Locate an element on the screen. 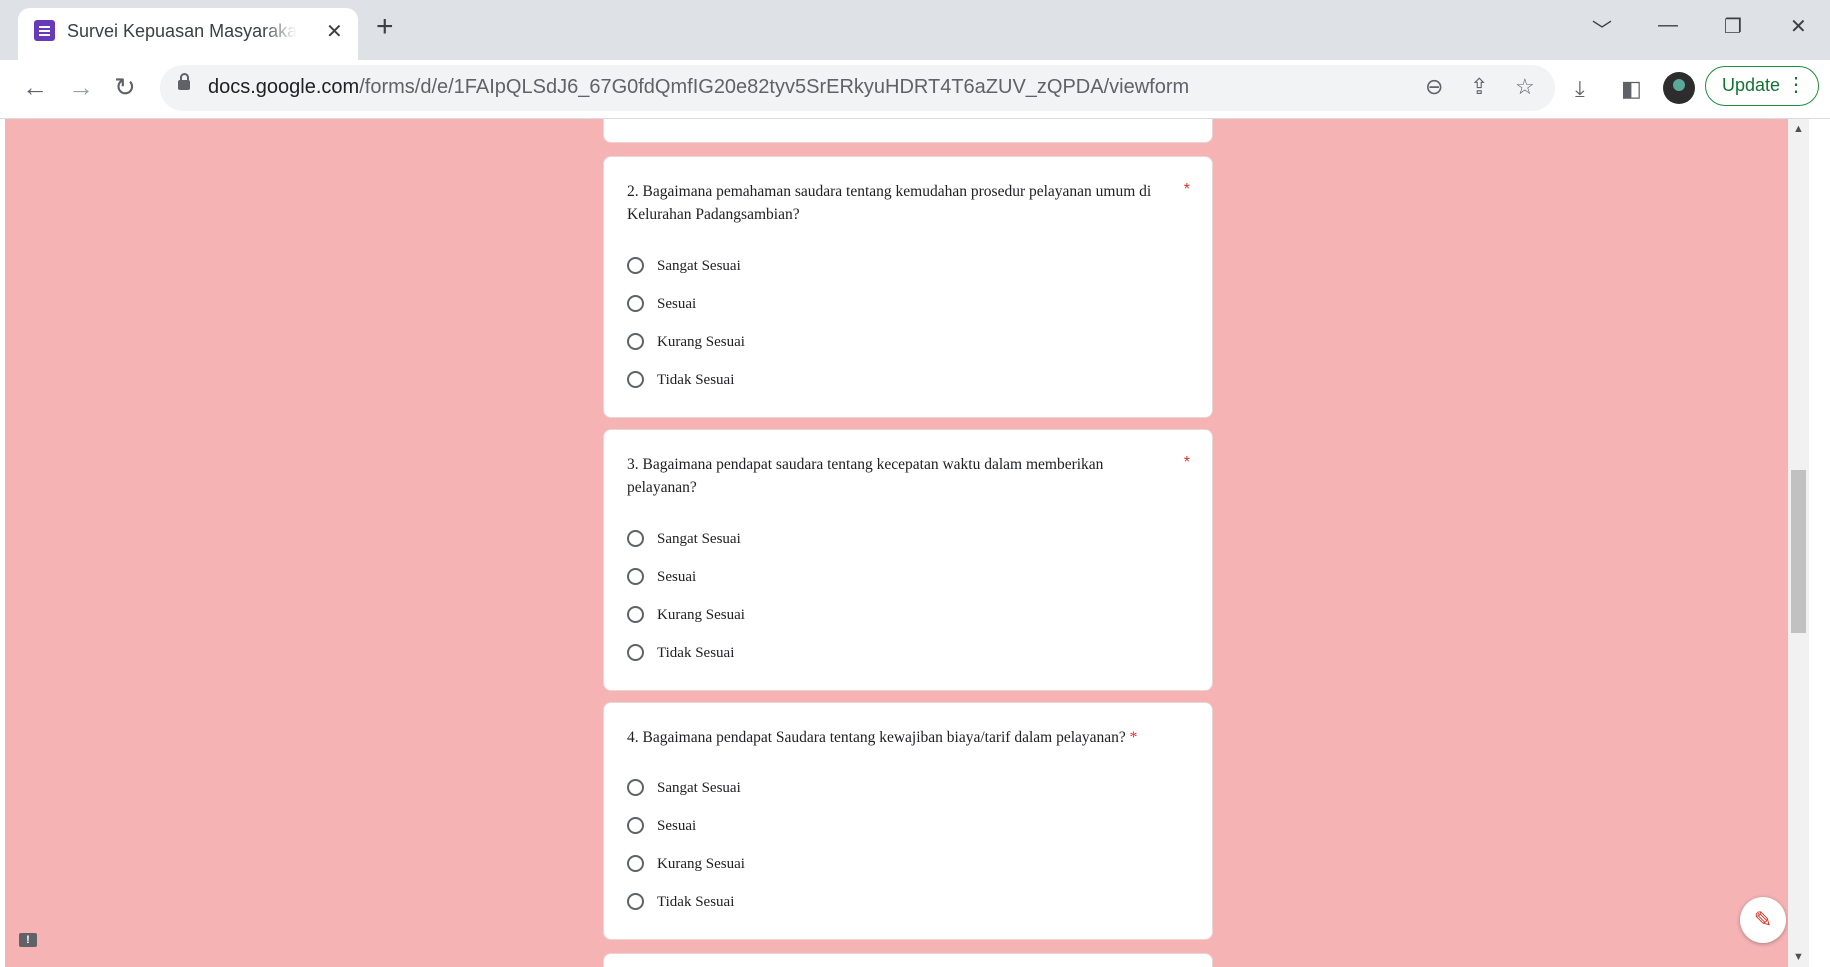 Image resolution: width=1830 pixels, height=967 pixels. vertical-scrollbar: ▲ ▼ is located at coordinates (1798, 543).